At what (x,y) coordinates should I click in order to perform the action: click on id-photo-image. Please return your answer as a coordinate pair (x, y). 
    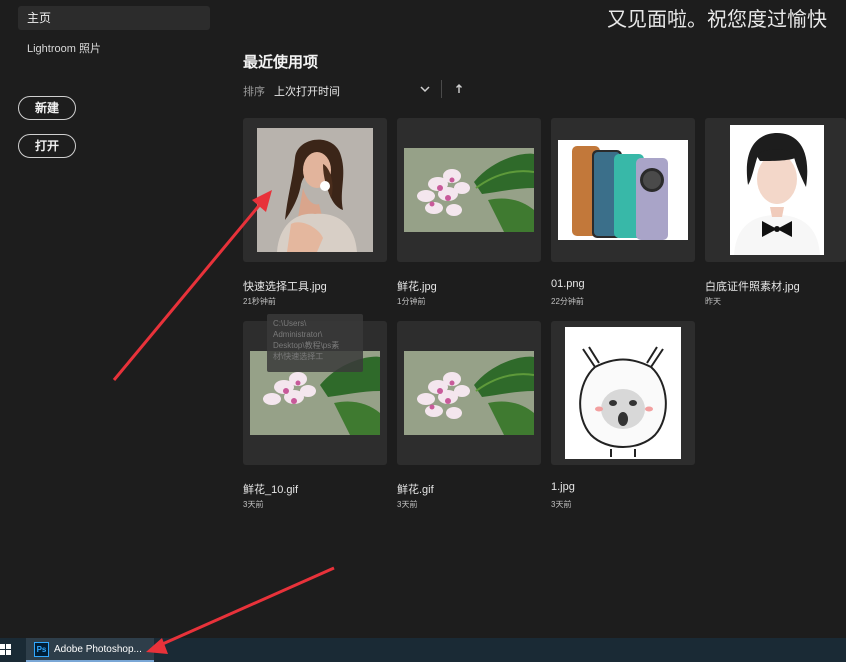
    Looking at the image, I should click on (777, 190).